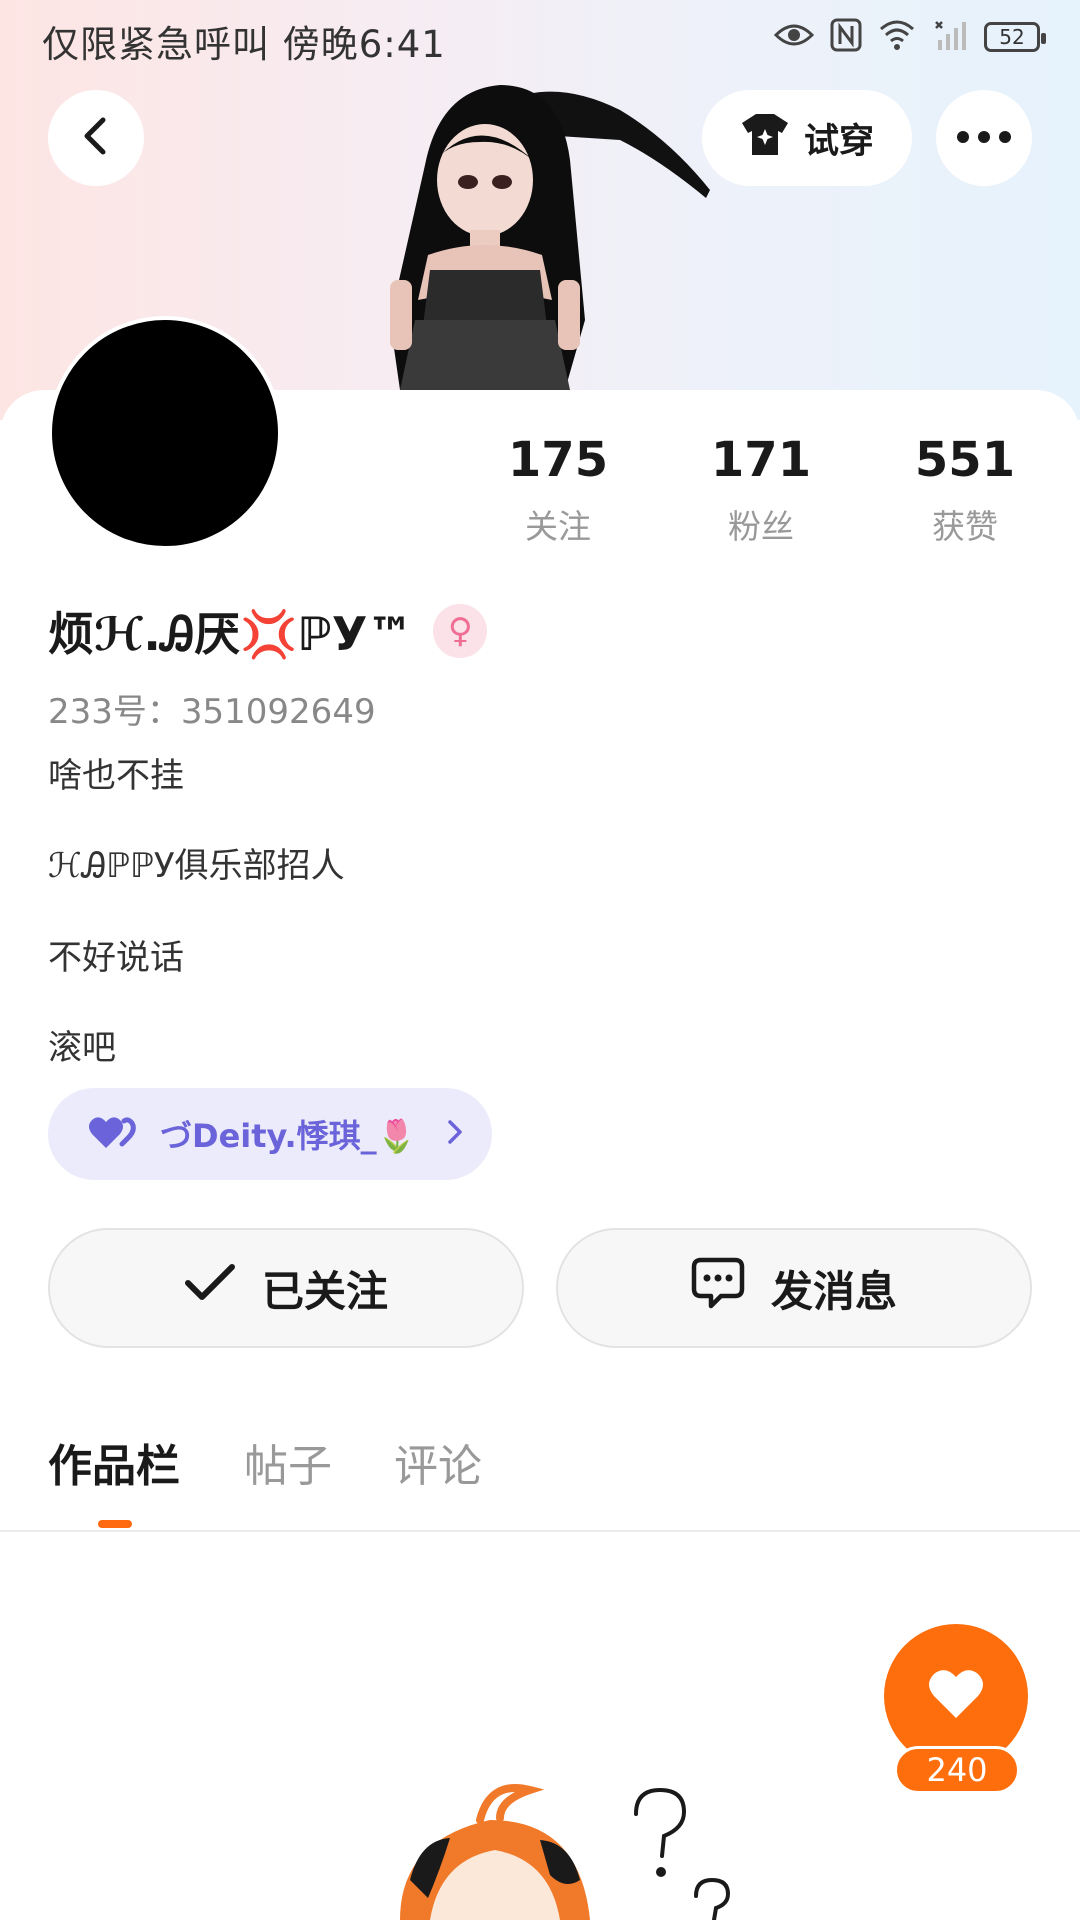 Image resolution: width=1080 pixels, height=1920 pixels. I want to click on stat-fans: 171 粉丝, so click(761, 489).